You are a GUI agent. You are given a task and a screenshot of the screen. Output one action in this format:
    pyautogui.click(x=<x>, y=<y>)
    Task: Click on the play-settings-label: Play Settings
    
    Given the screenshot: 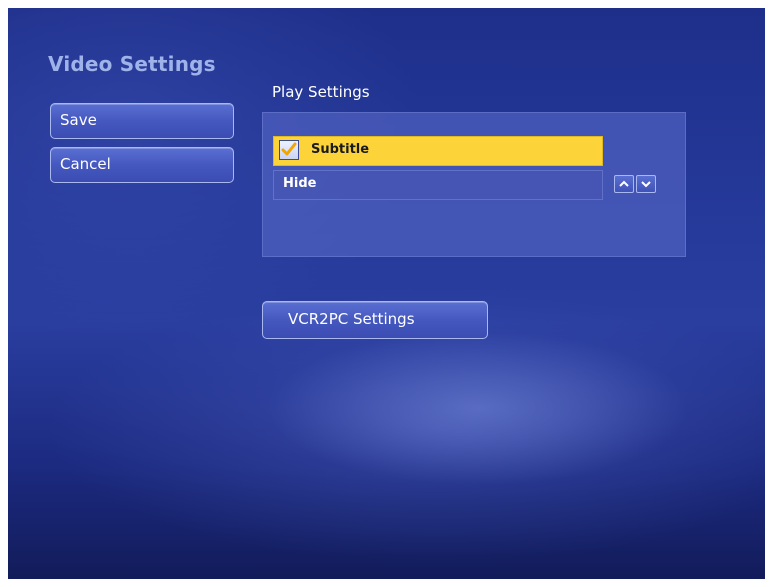 What is the action you would take?
    pyautogui.click(x=321, y=92)
    